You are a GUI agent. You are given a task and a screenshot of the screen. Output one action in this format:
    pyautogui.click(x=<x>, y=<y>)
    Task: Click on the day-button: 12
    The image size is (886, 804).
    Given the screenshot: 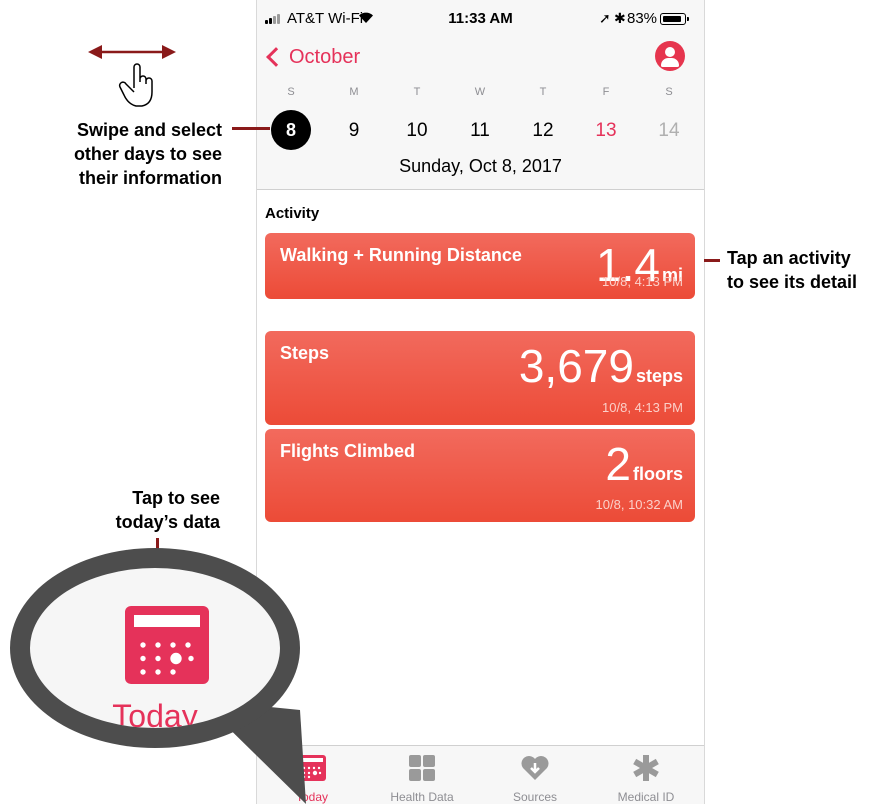 What is the action you would take?
    pyautogui.click(x=543, y=131)
    